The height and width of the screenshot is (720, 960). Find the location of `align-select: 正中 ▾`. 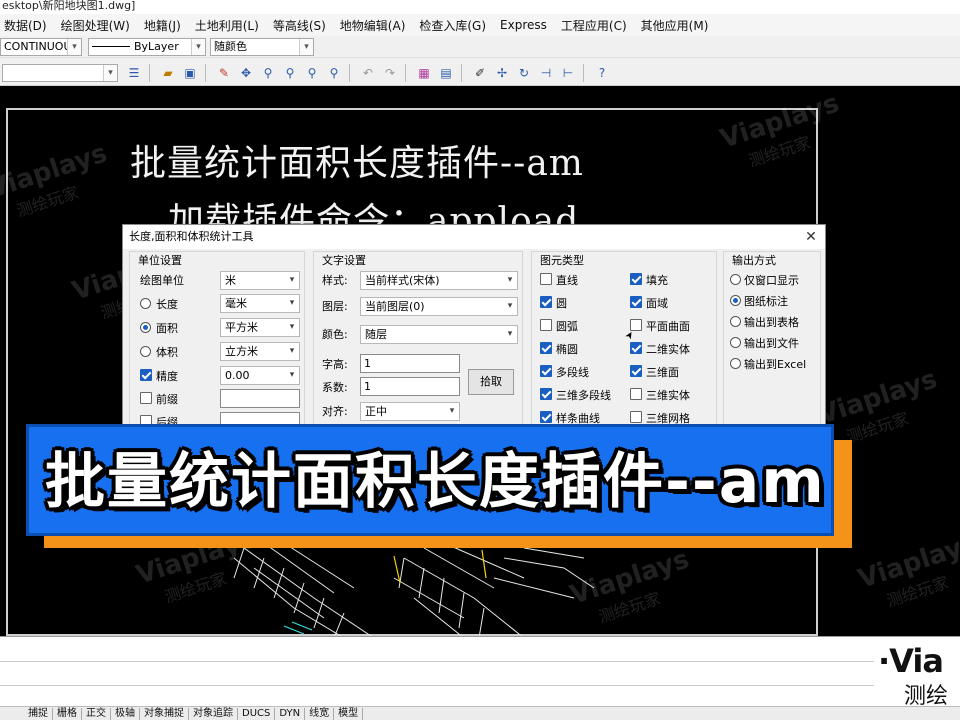

align-select: 正中 ▾ is located at coordinates (410, 411).